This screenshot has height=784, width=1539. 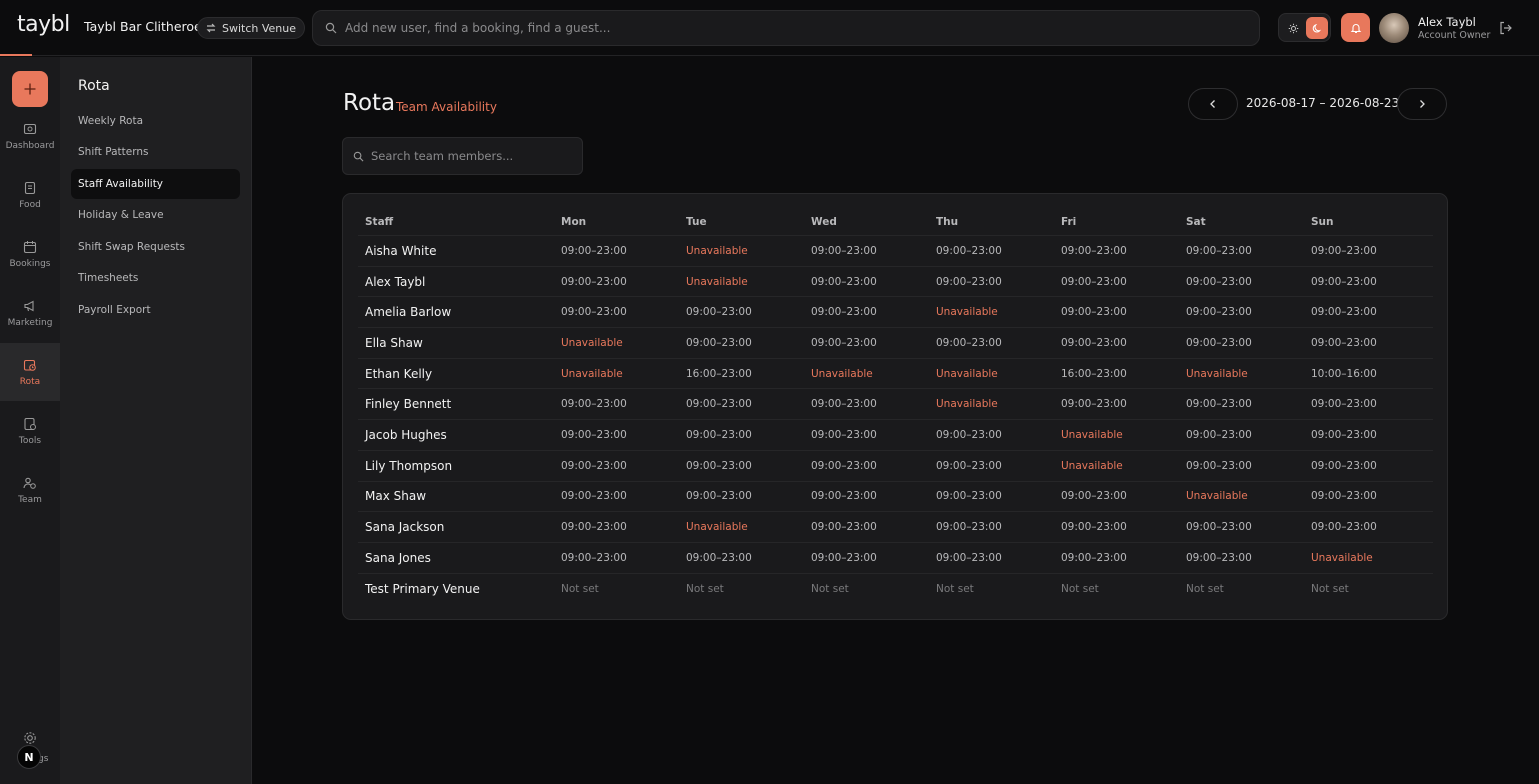 What do you see at coordinates (155, 310) in the screenshot?
I see `submenu-item-payroll-export: Payroll Export` at bounding box center [155, 310].